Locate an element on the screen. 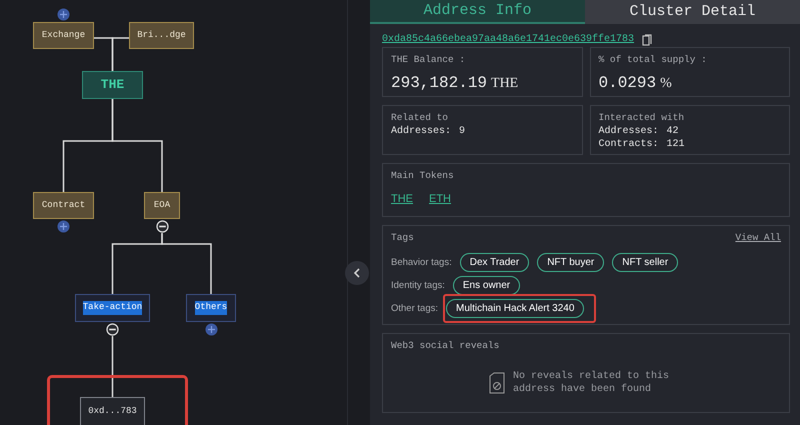 This screenshot has height=425, width=800. token-link: THE is located at coordinates (402, 199).